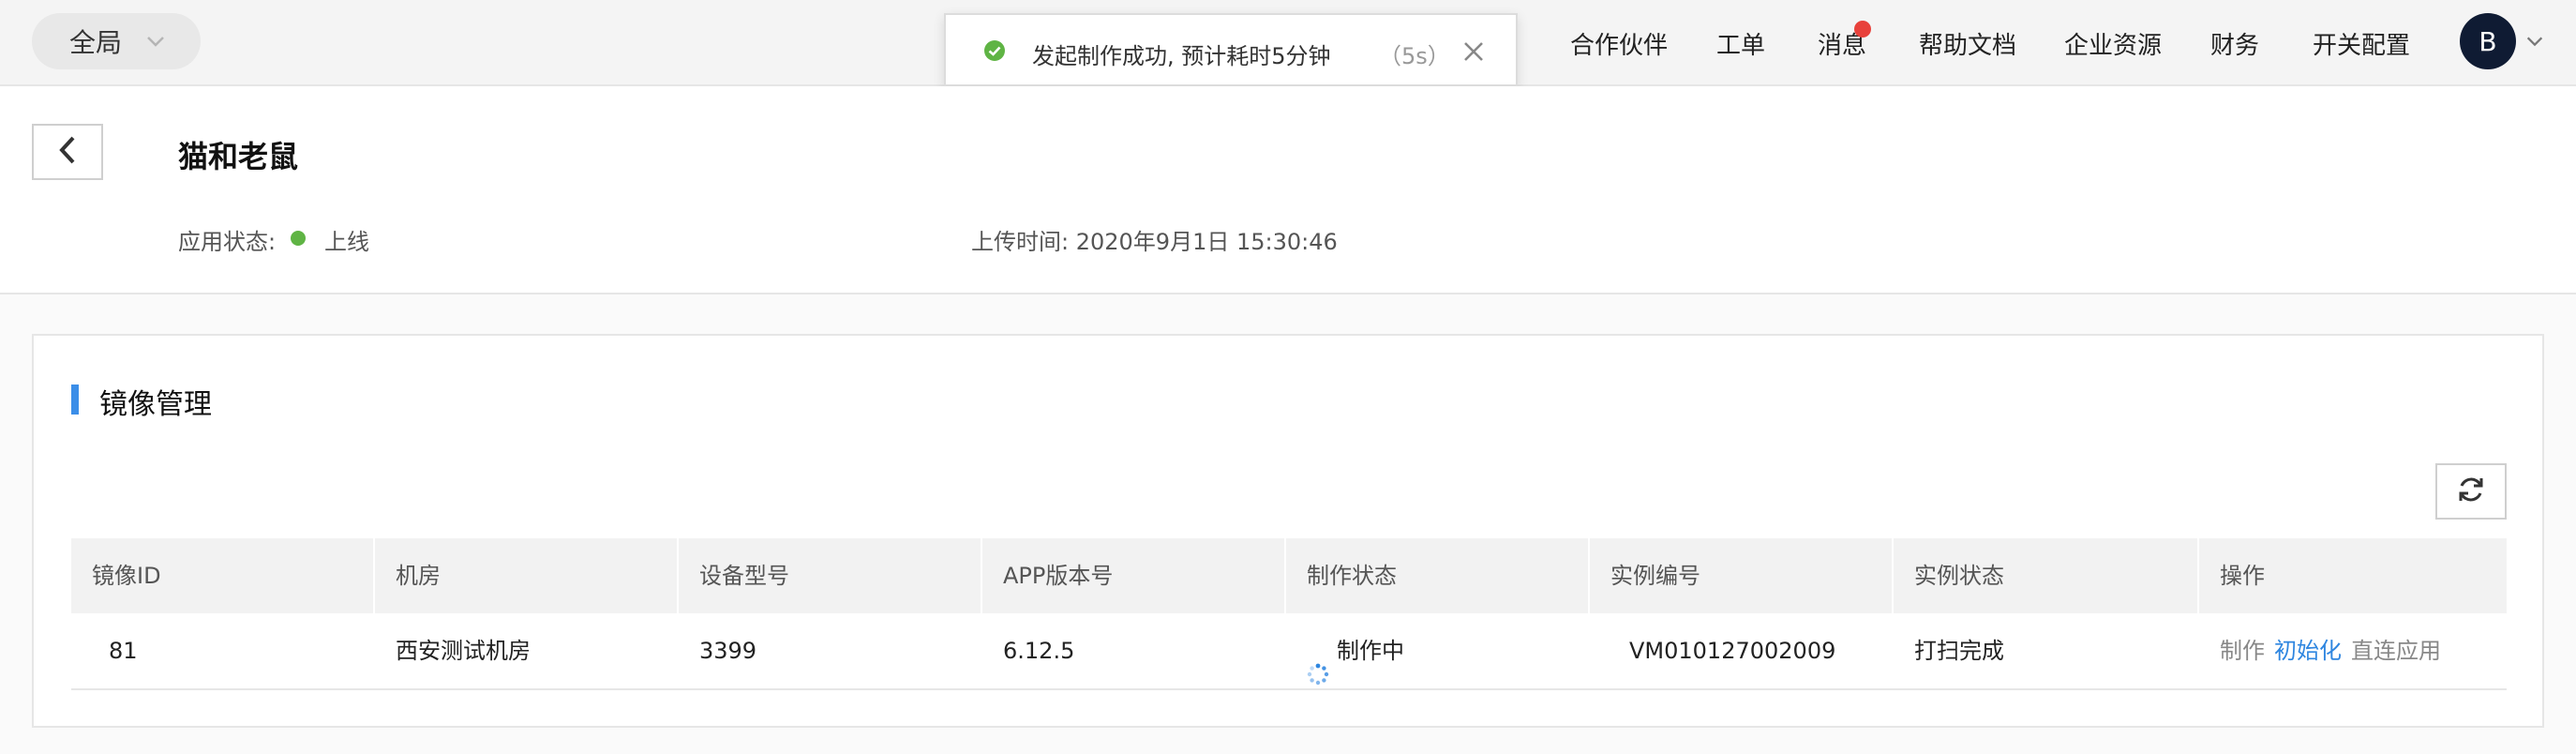 Image resolution: width=2576 pixels, height=754 pixels. What do you see at coordinates (831, 575) in the screenshot?
I see `column-header: 设备型号` at bounding box center [831, 575].